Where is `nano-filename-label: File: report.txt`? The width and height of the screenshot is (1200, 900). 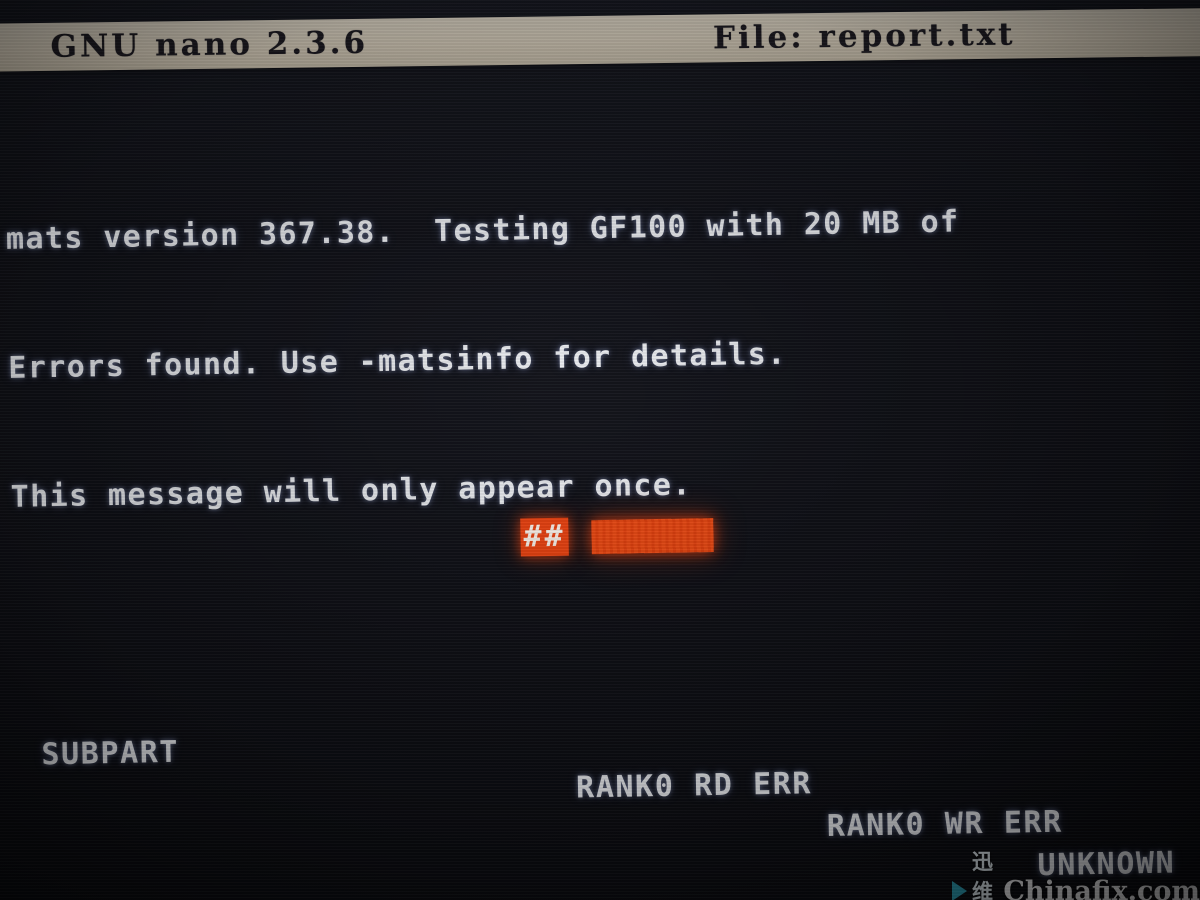
nano-filename-label: File: report.txt is located at coordinates (864, 36).